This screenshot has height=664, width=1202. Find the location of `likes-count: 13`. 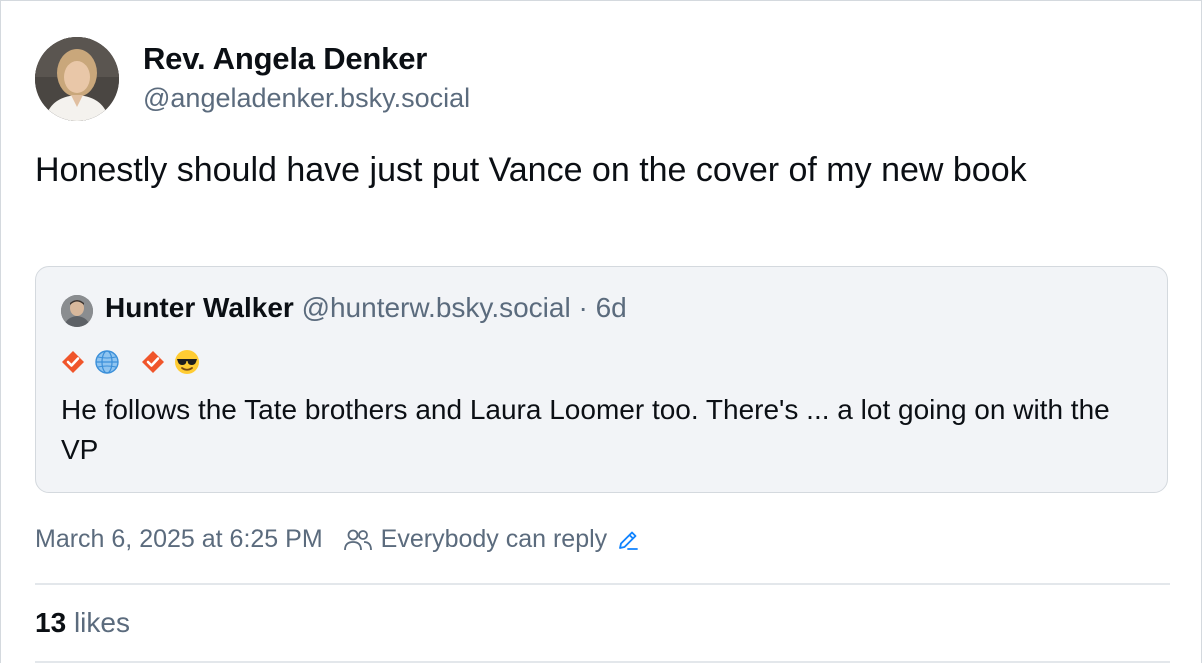

likes-count: 13 is located at coordinates (51, 622).